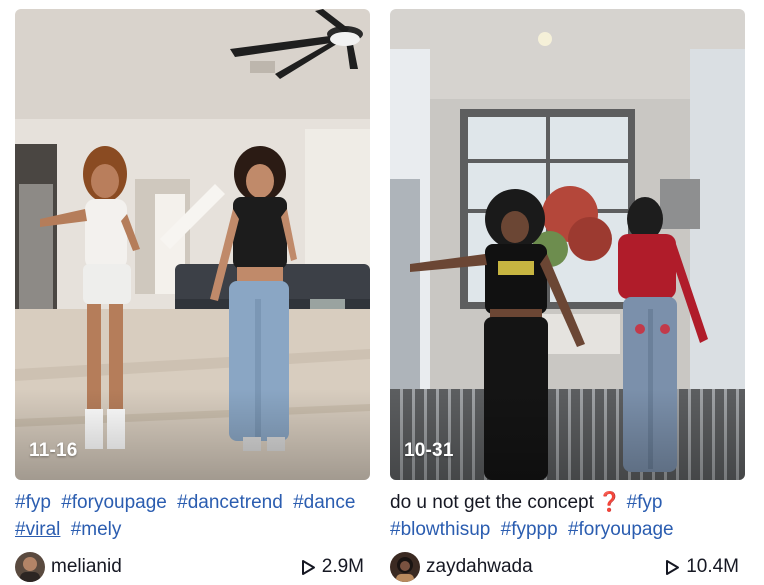 This screenshot has height=585, width=764. I want to click on hashtag-link: #dance, so click(324, 502).